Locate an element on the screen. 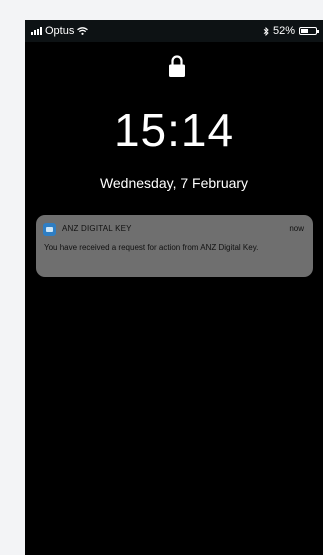 This screenshot has width=323, height=555. battery-icon is located at coordinates (309, 31).